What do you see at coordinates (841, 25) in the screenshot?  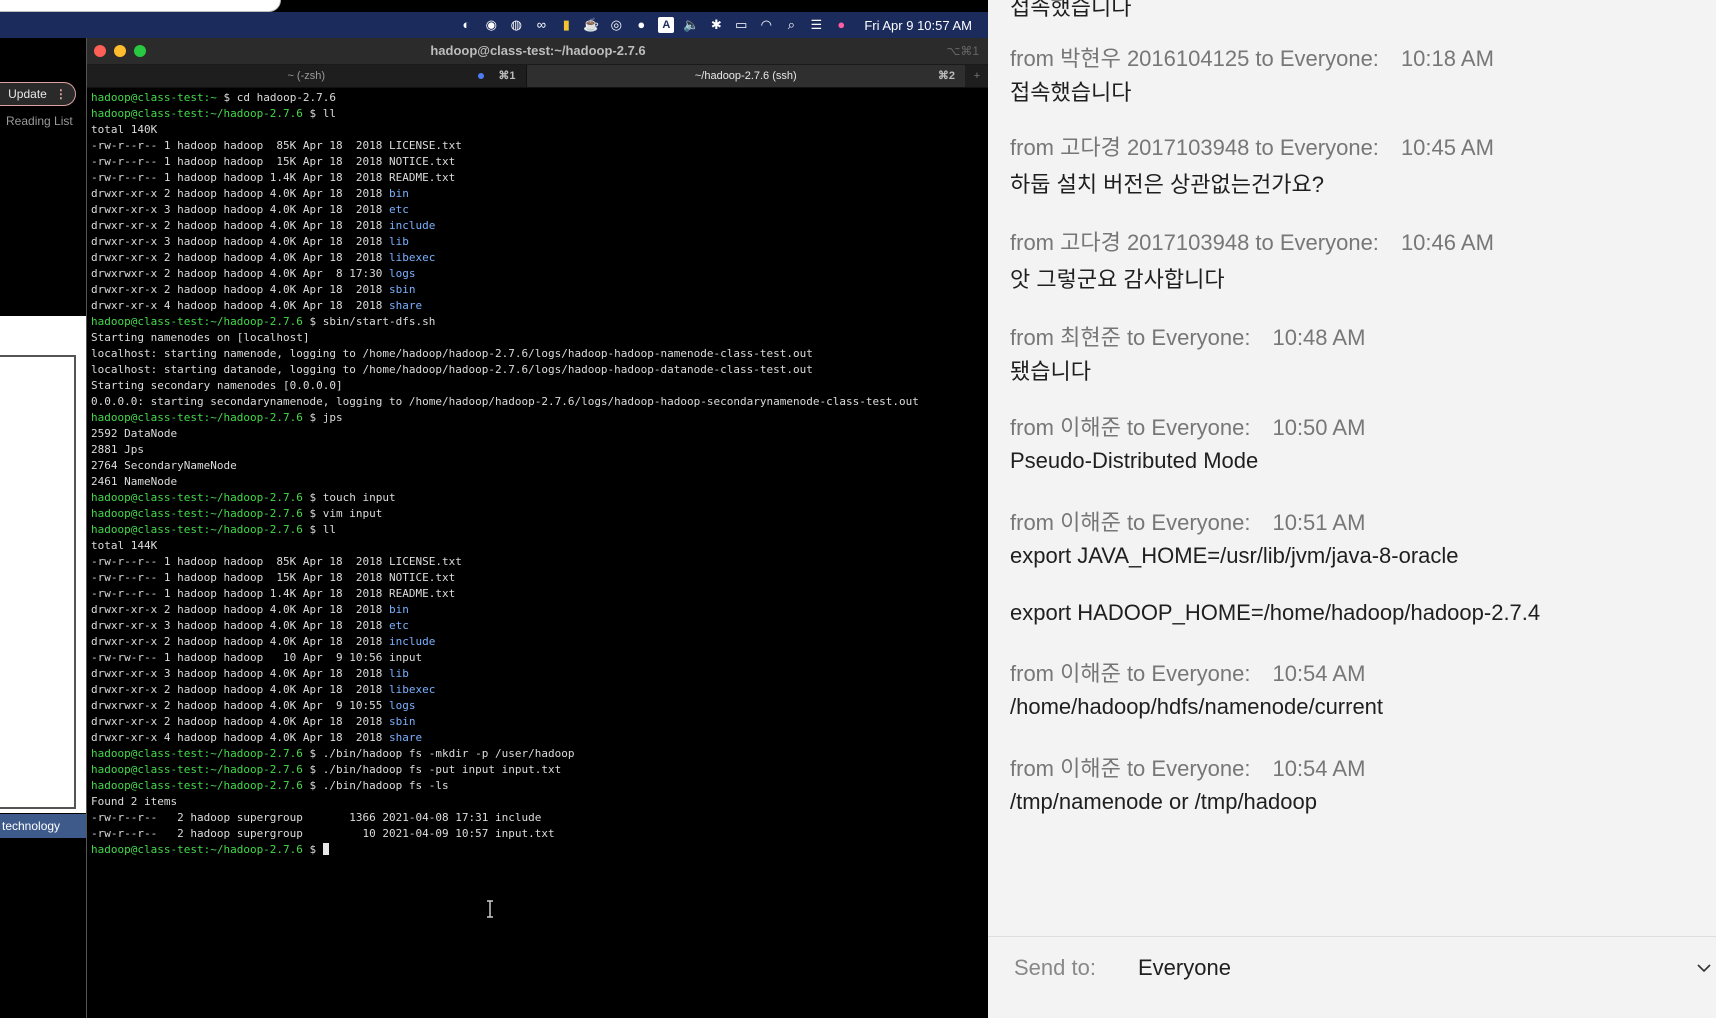 I see `siri-icon: ●` at bounding box center [841, 25].